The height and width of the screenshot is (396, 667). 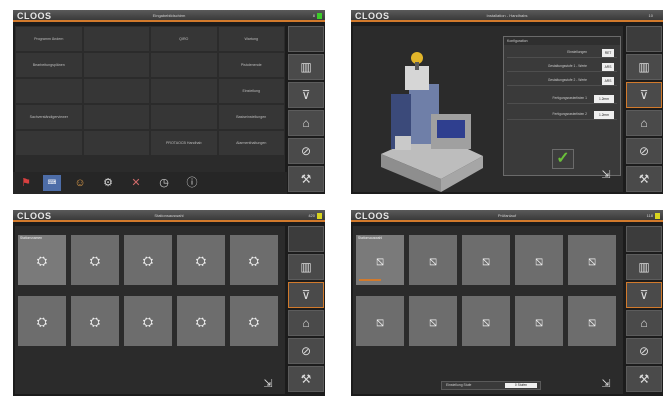 I want to click on menu-cell: Alarmenthaltungen, so click(x=251, y=143).